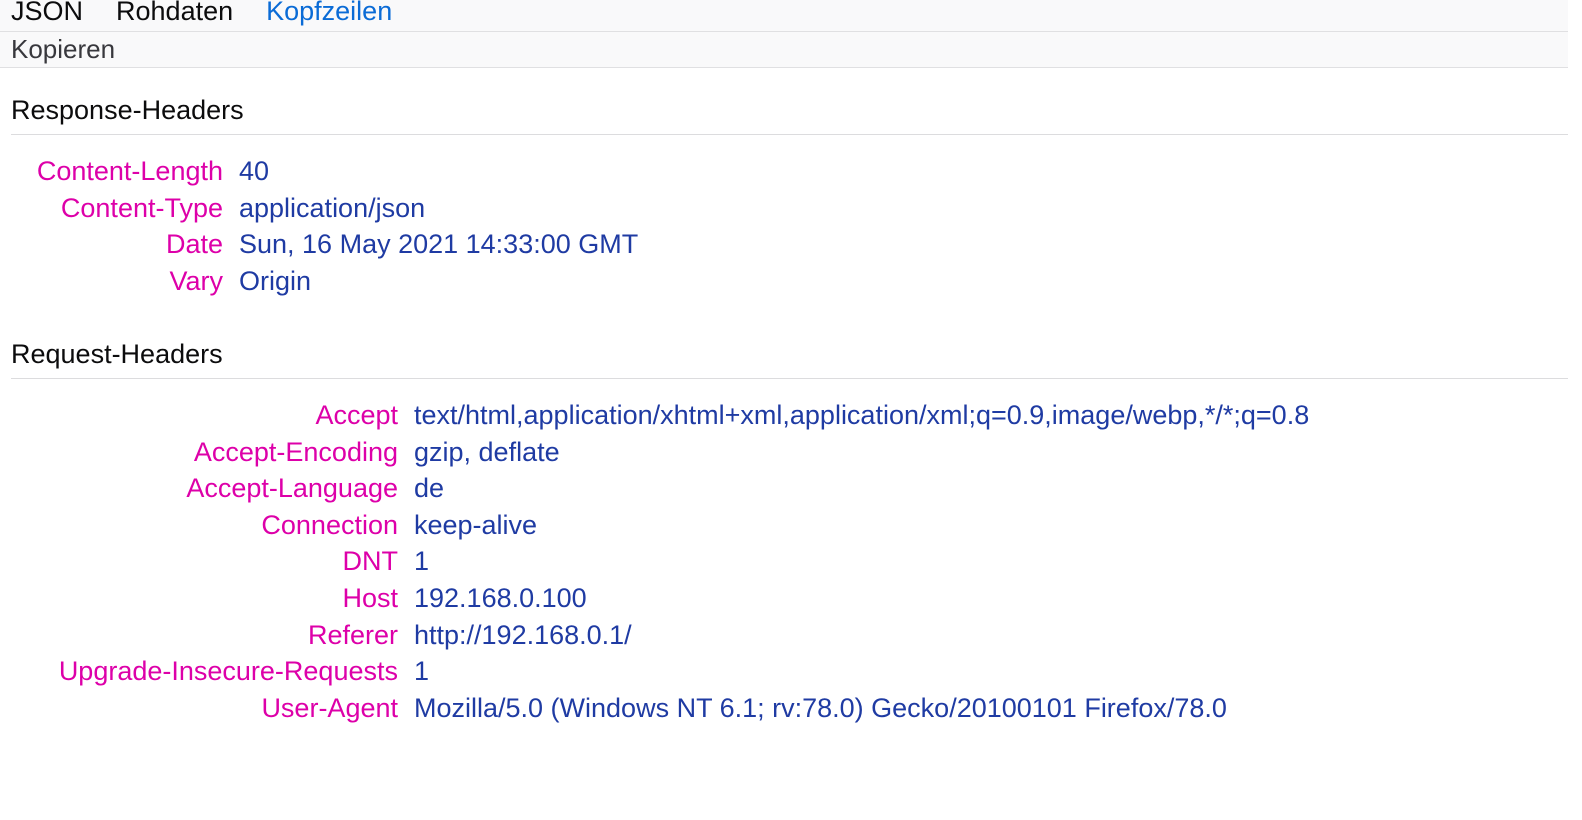 The height and width of the screenshot is (820, 1582). Describe the element at coordinates (439, 244) in the screenshot. I see `header-value: Sun, 16 May 2021 14:33:00 GMT` at that location.